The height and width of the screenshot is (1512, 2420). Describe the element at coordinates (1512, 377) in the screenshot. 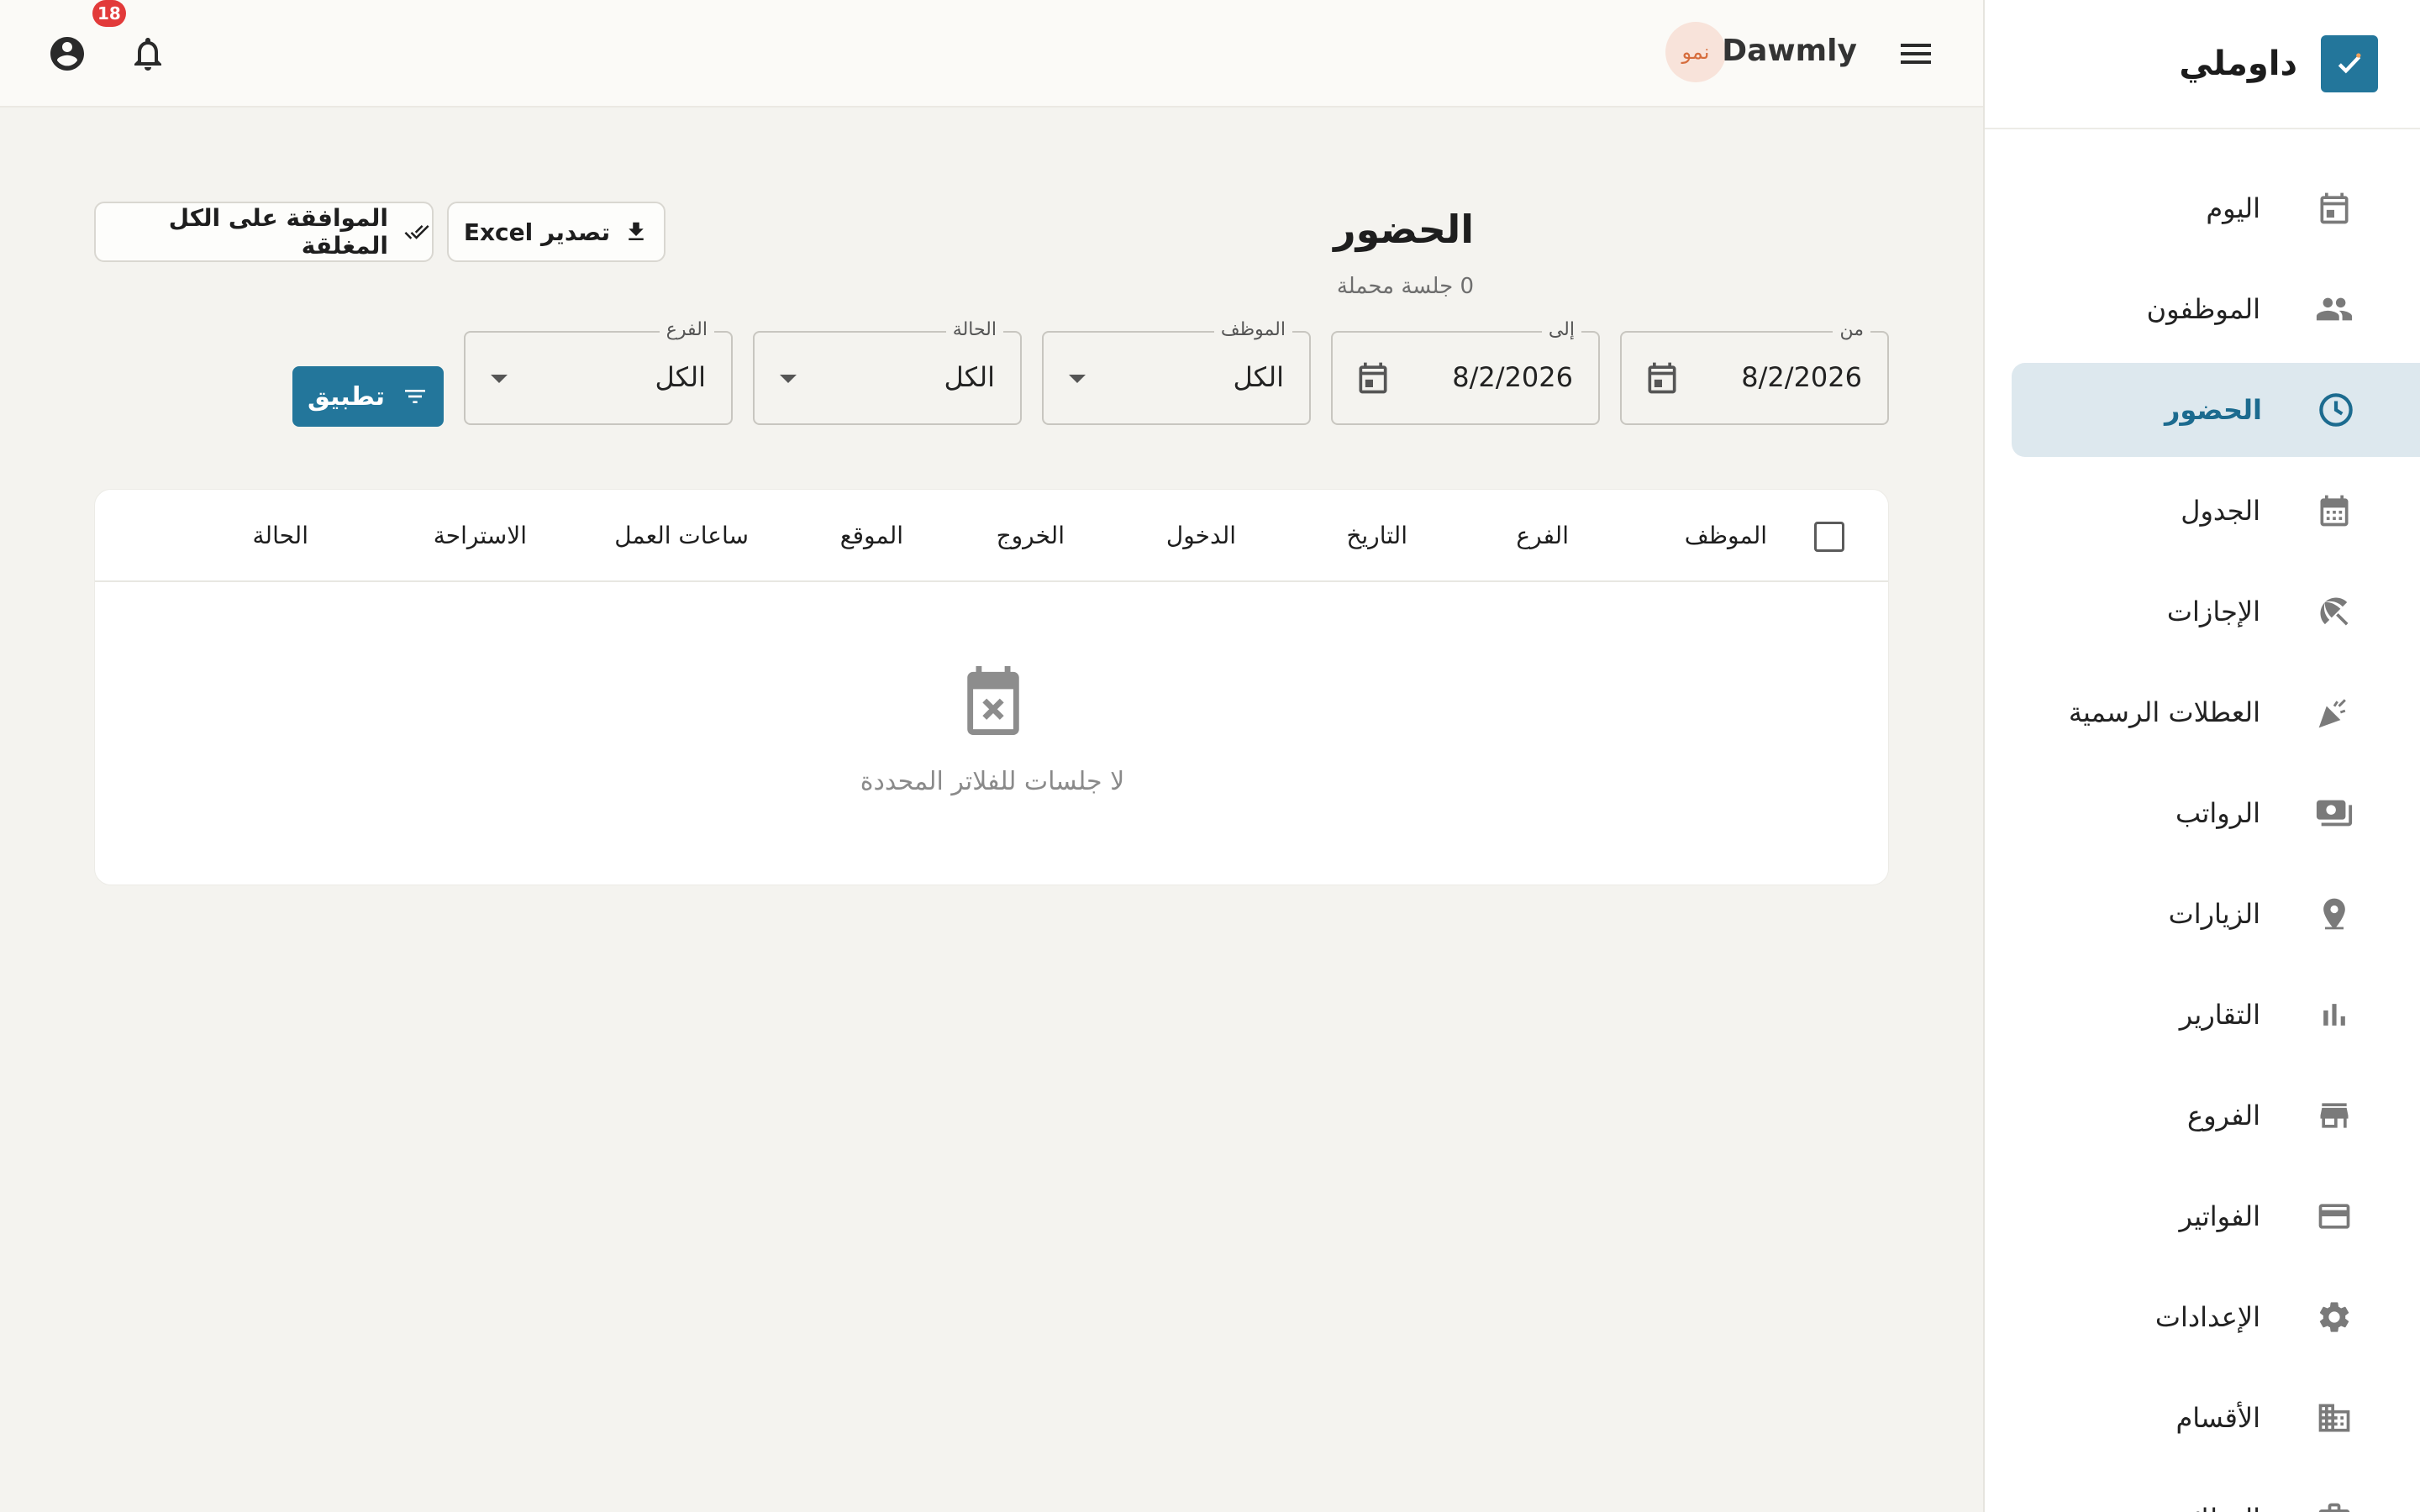

I see `to-date-value: 8/2/2026` at that location.